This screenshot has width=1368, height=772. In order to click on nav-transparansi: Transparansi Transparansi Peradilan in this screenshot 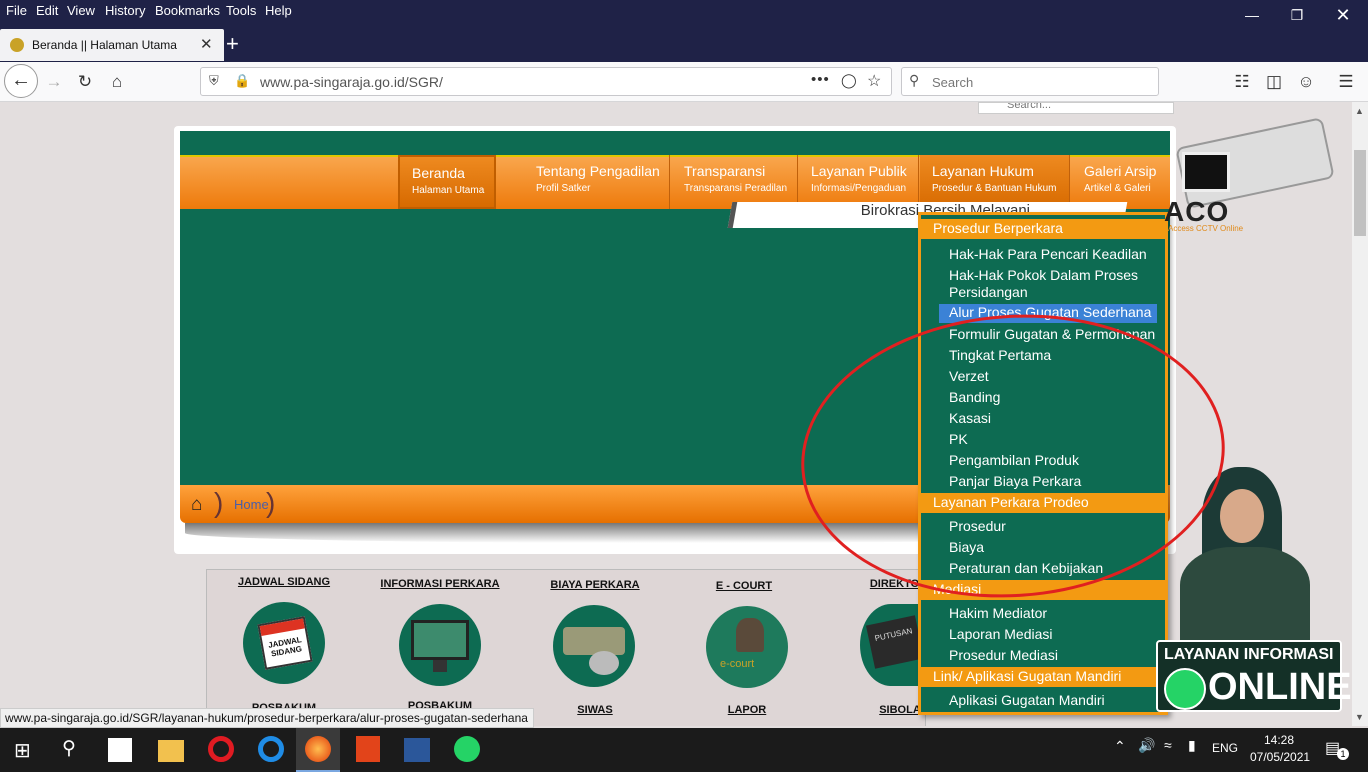, I will do `click(735, 182)`.